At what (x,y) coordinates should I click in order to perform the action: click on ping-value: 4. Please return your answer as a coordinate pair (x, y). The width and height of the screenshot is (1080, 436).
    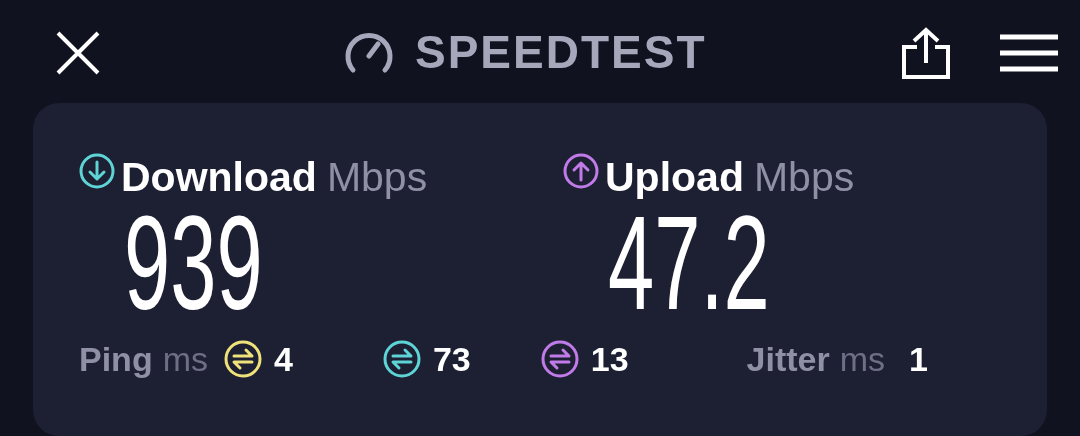
    Looking at the image, I should click on (283, 359).